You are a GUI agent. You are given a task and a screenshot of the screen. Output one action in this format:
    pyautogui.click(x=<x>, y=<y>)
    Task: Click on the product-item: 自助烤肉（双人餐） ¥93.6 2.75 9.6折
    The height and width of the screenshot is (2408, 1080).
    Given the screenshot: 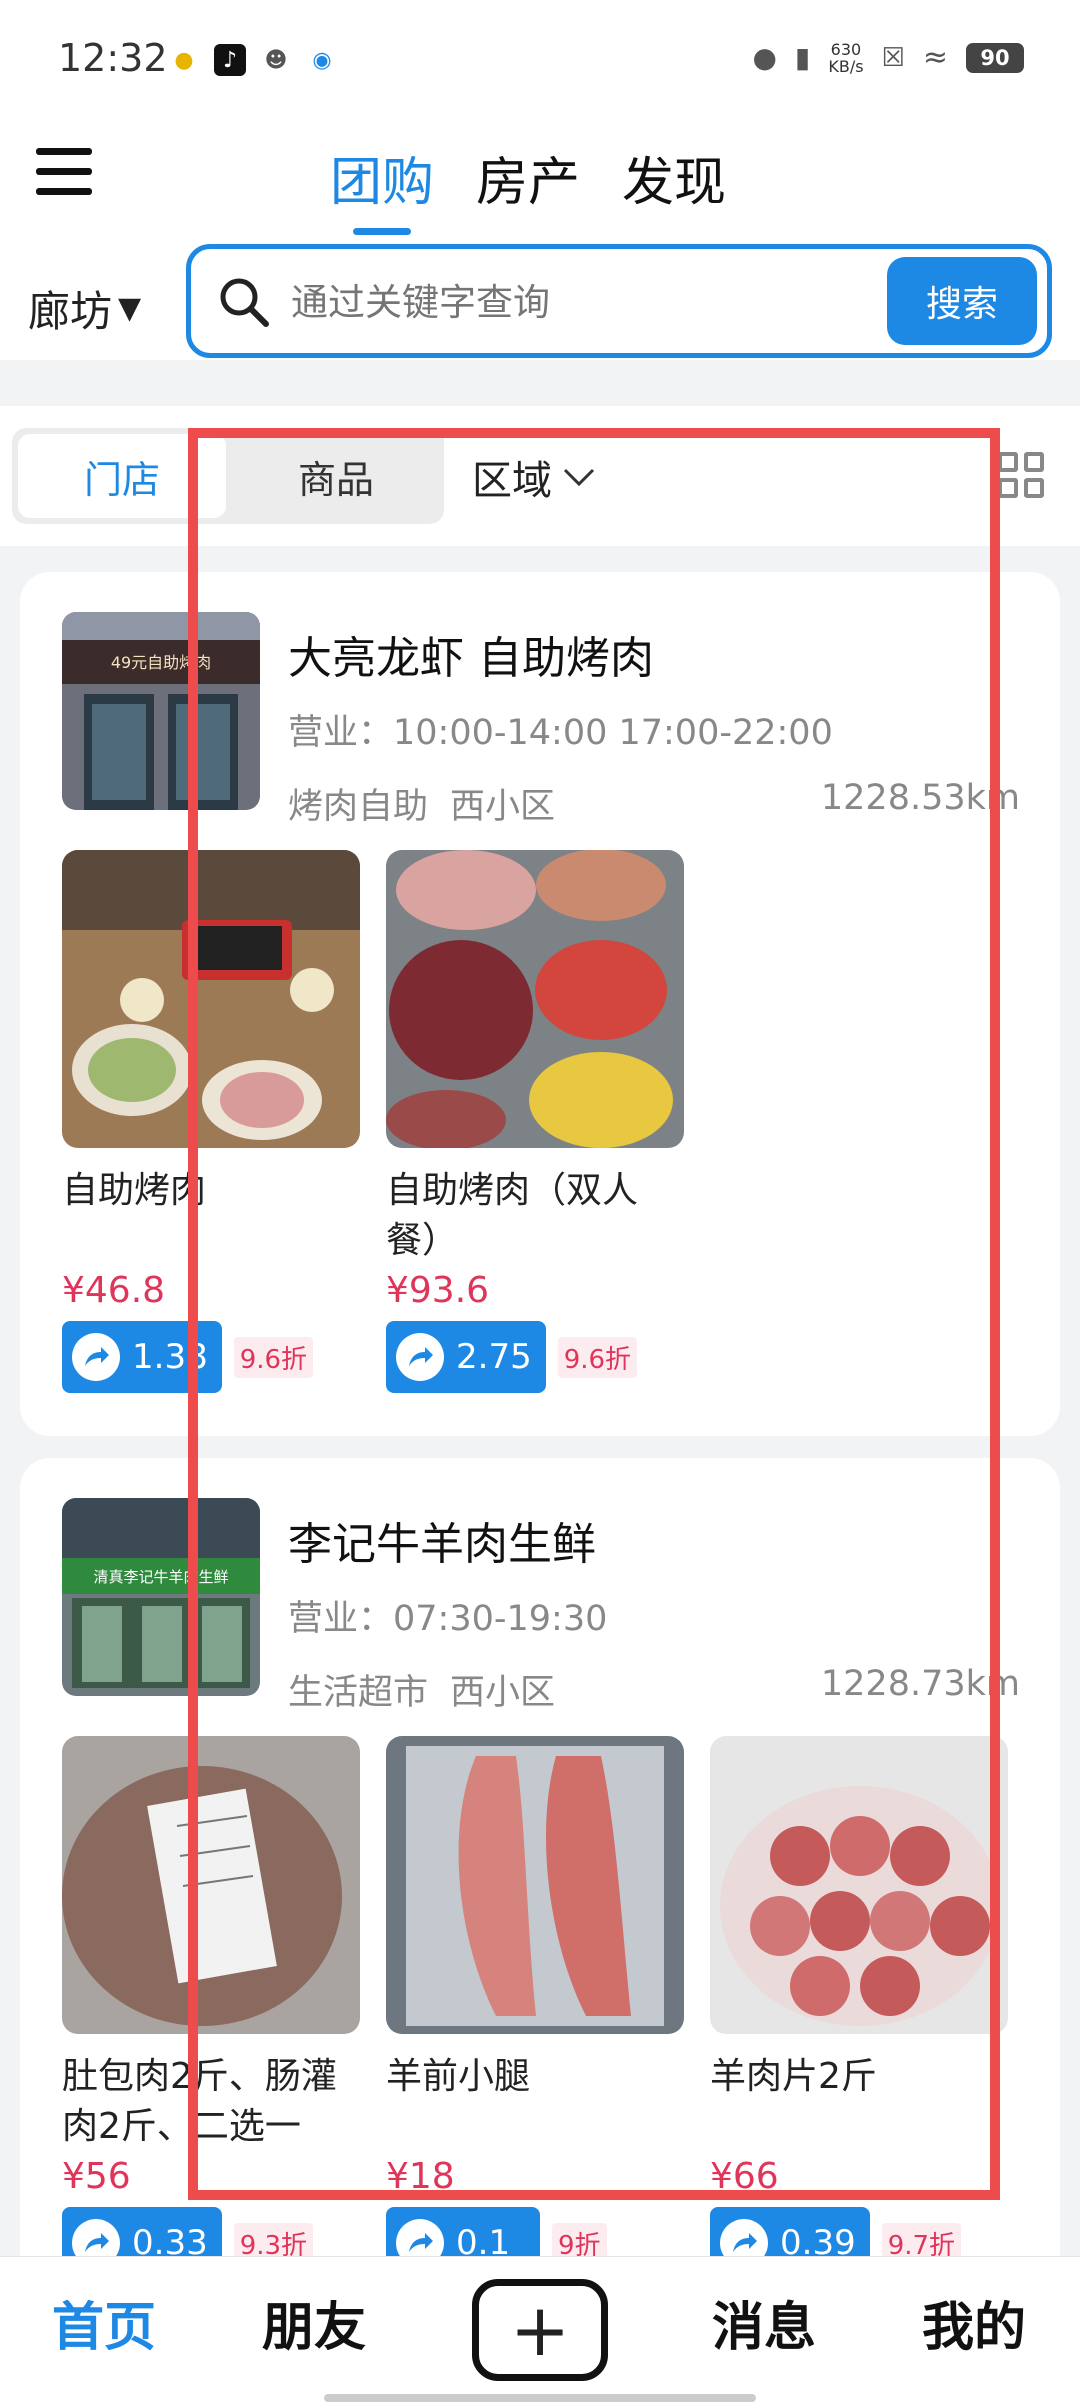 What is the action you would take?
    pyautogui.click(x=535, y=1121)
    